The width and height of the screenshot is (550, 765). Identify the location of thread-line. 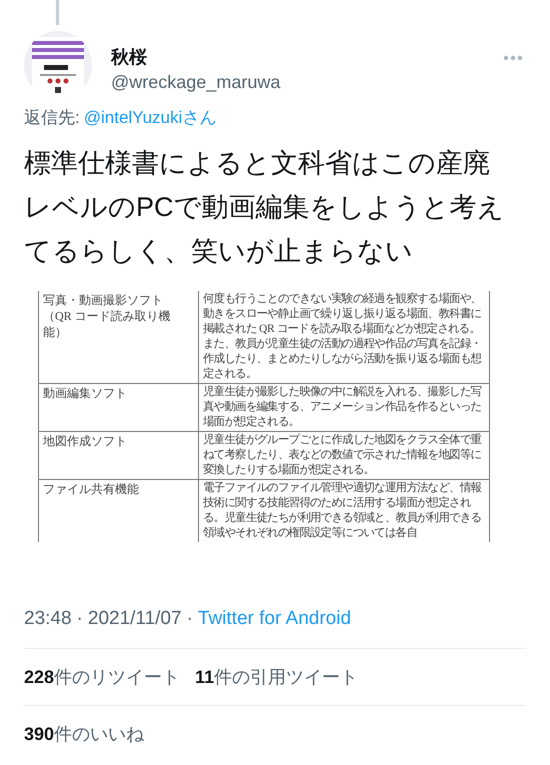
(57, 12).